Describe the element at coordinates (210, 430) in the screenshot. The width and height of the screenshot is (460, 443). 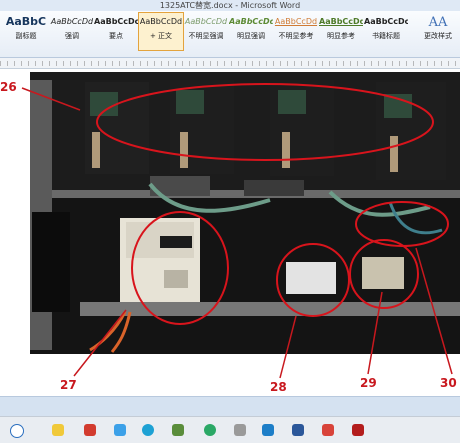
I see `chat-icon` at that location.